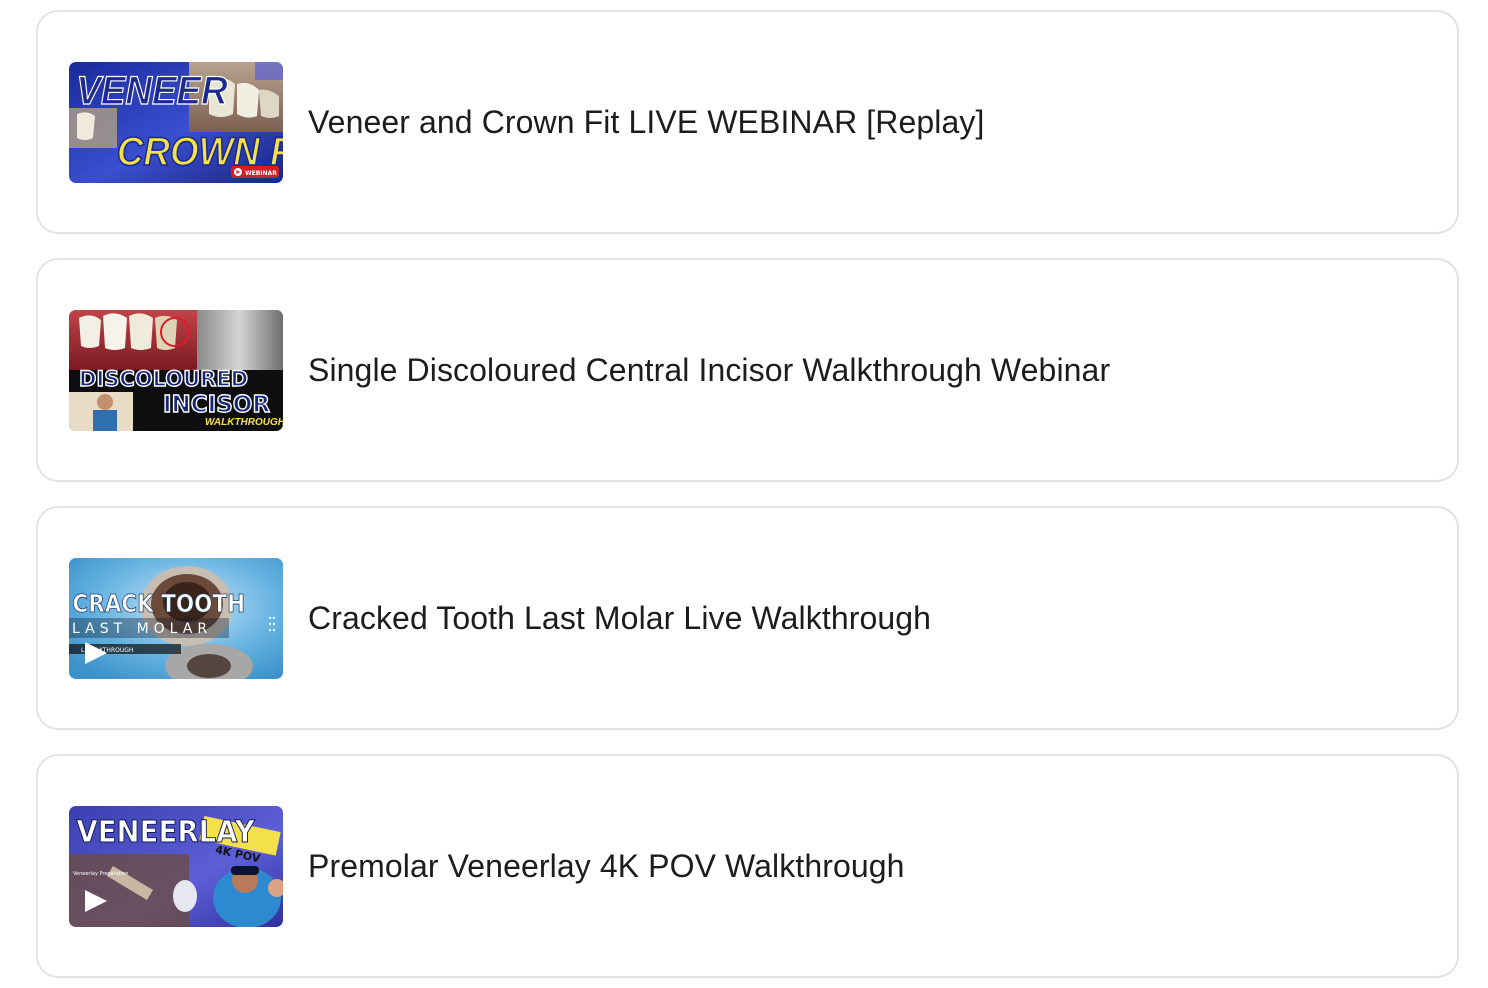  What do you see at coordinates (261, 173) in the screenshot?
I see `thumb-badge: WEBINAR` at bounding box center [261, 173].